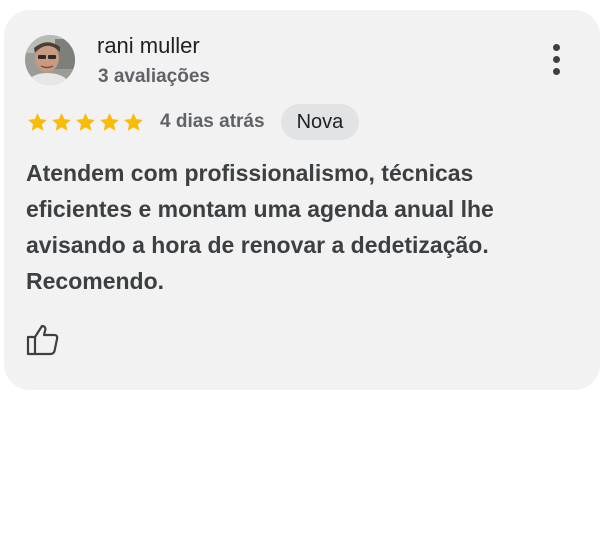  What do you see at coordinates (320, 122) in the screenshot?
I see `new-badge: Nova` at bounding box center [320, 122].